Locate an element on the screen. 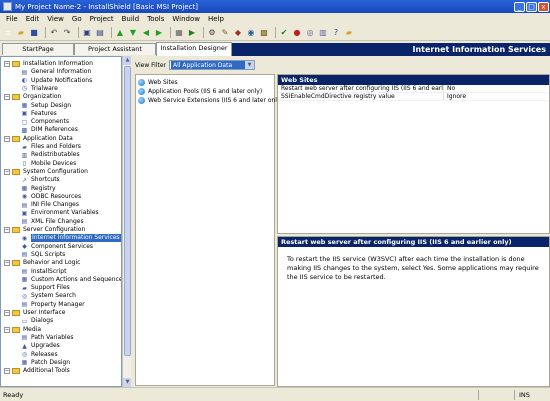  view-filter-select: All Application Data ▼ is located at coordinates (212, 65).